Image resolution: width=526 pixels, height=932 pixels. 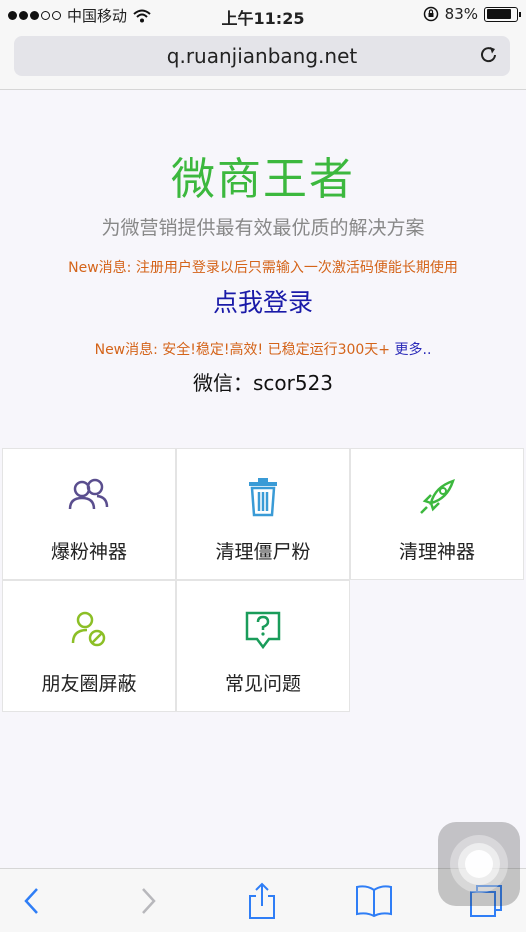 What do you see at coordinates (89, 514) in the screenshot?
I see `feature-fan-booster: 爆粉神器` at bounding box center [89, 514].